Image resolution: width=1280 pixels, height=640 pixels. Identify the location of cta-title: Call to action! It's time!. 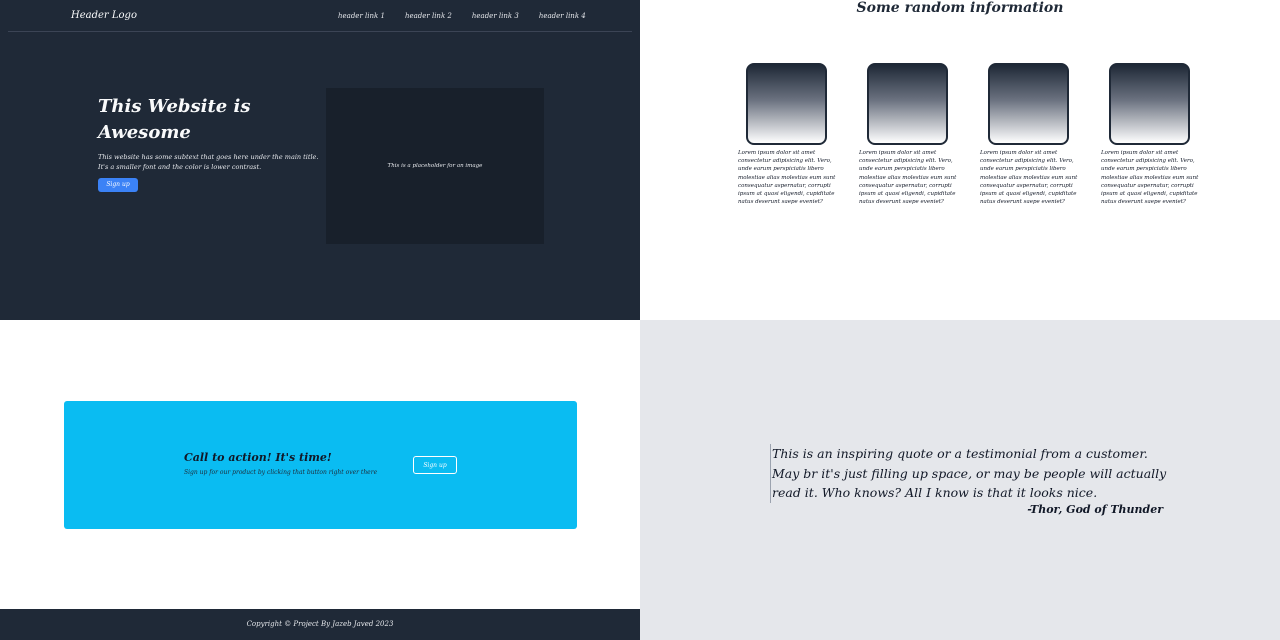
(258, 457).